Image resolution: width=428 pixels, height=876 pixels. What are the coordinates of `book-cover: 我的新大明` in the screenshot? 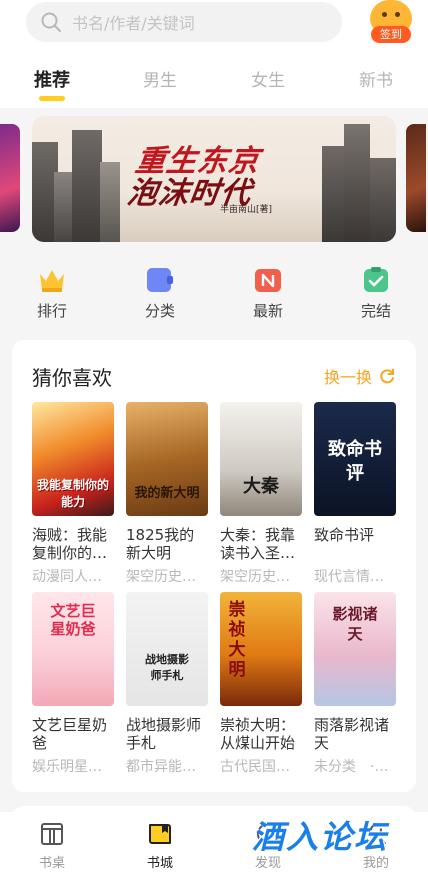 It's located at (167, 459).